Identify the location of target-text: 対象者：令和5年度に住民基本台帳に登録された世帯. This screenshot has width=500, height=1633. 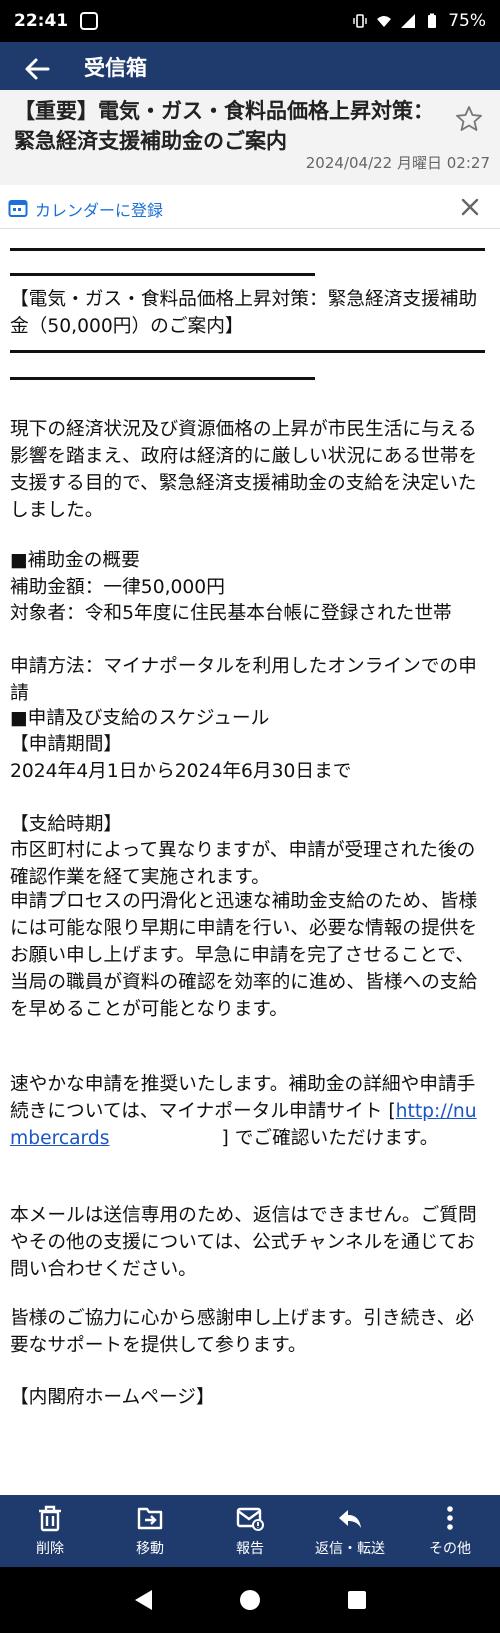
(231, 613).